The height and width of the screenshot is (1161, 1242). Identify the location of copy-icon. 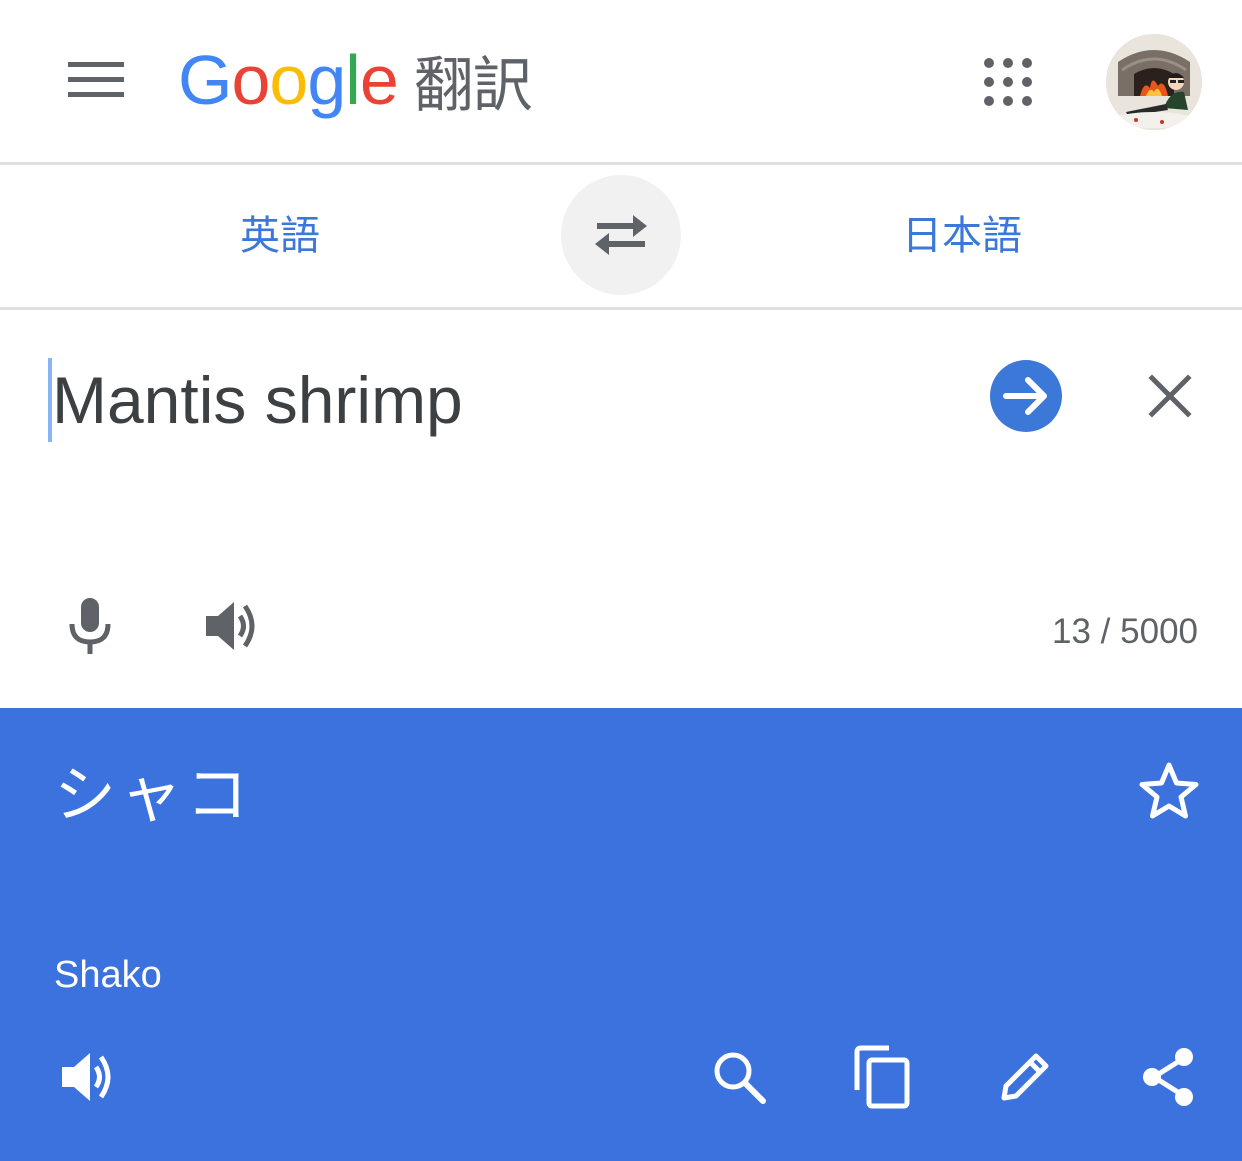
(881, 1077).